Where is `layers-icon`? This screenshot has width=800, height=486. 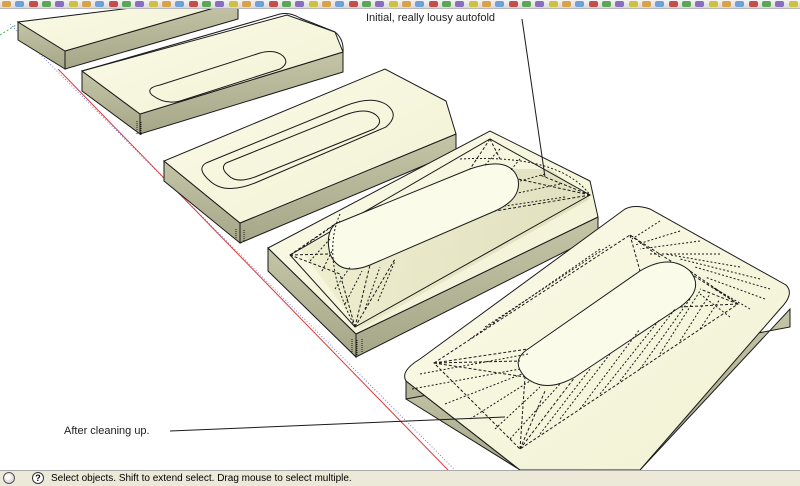
layers-icon is located at coordinates (673, 4).